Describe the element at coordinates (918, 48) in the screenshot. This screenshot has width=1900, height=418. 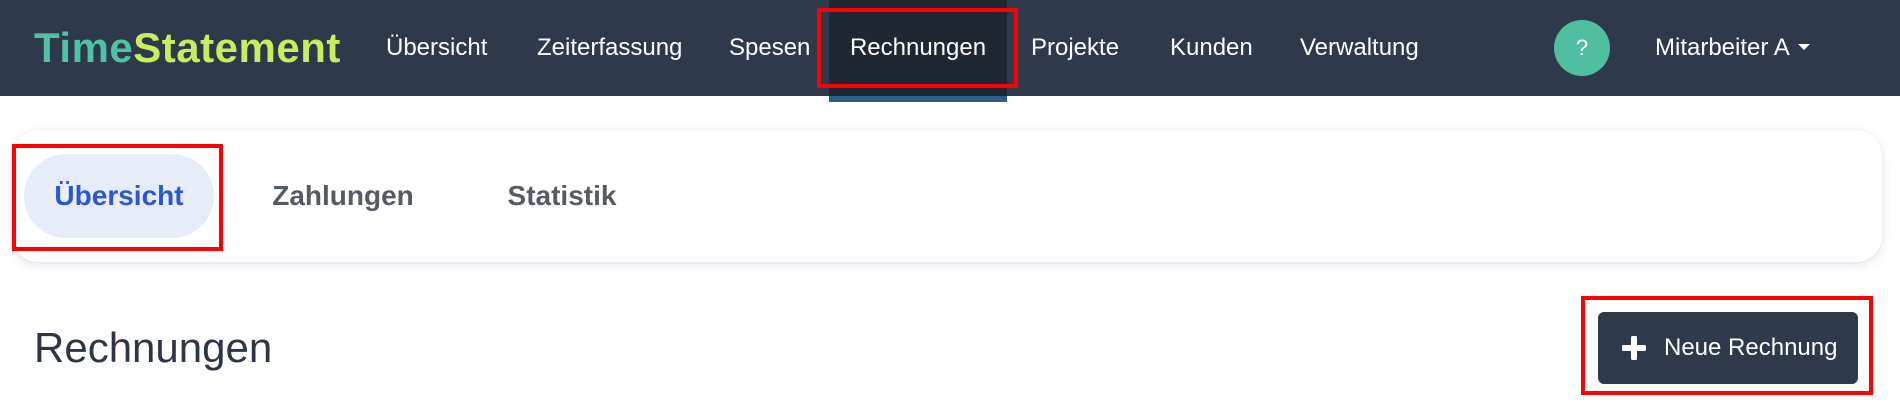
I see `nav-item-rechnungen: Rechnungen` at that location.